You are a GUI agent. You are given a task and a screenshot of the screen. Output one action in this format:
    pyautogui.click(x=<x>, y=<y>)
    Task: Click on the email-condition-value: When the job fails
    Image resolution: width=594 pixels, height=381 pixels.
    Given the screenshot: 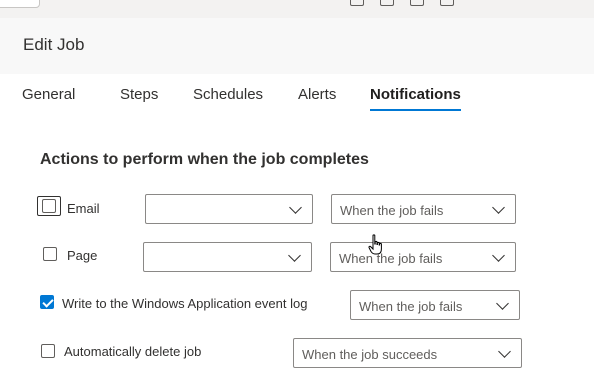 What is the action you would take?
    pyautogui.click(x=392, y=210)
    